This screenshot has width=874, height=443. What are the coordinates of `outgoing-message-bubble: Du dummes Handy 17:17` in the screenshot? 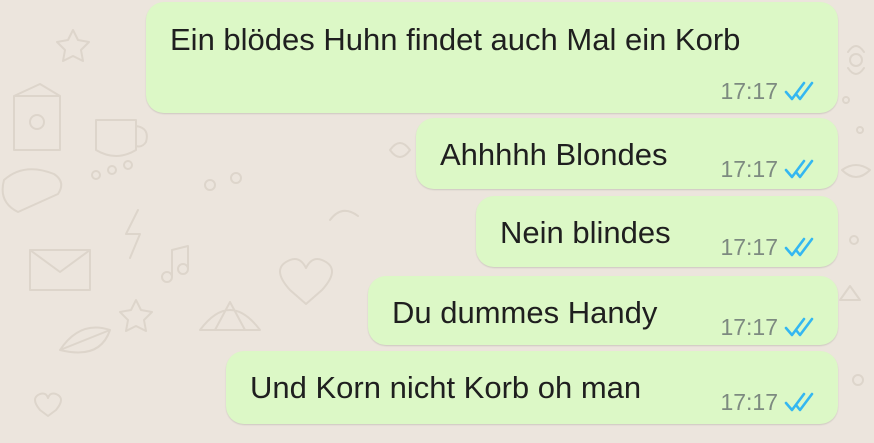 It's located at (603, 310).